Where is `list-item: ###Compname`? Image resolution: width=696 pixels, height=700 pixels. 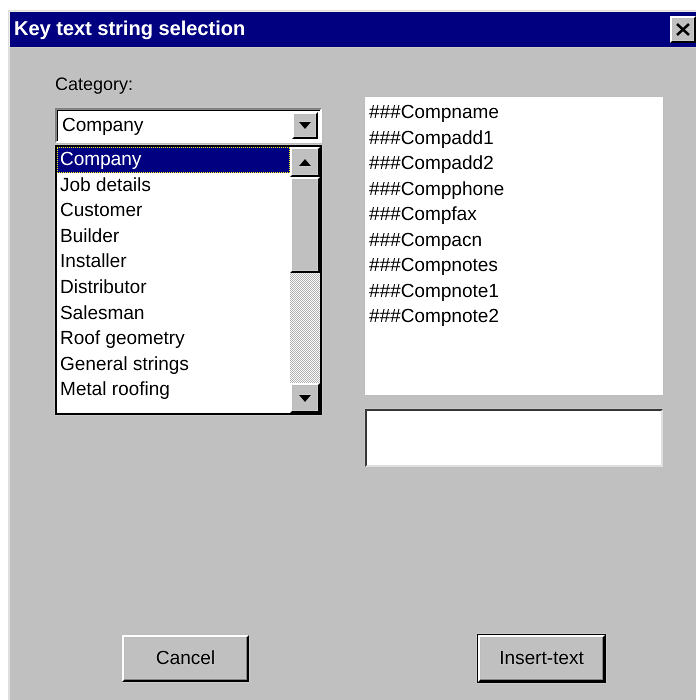 list-item: ###Compname is located at coordinates (514, 113).